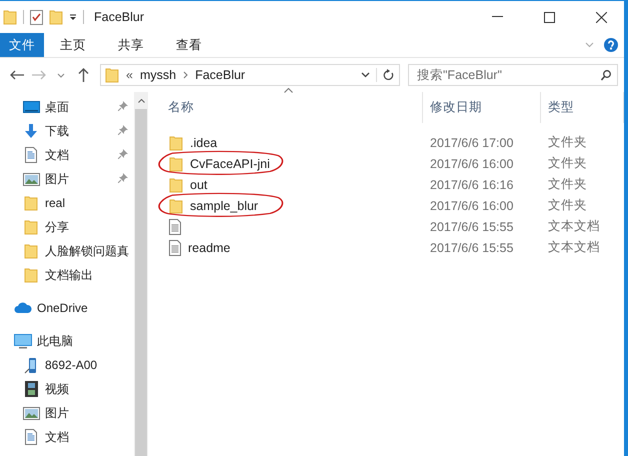 Image resolution: width=628 pixels, height=456 pixels. Describe the element at coordinates (220, 75) in the screenshot. I see `breadcrumb: FaceBlur` at that location.